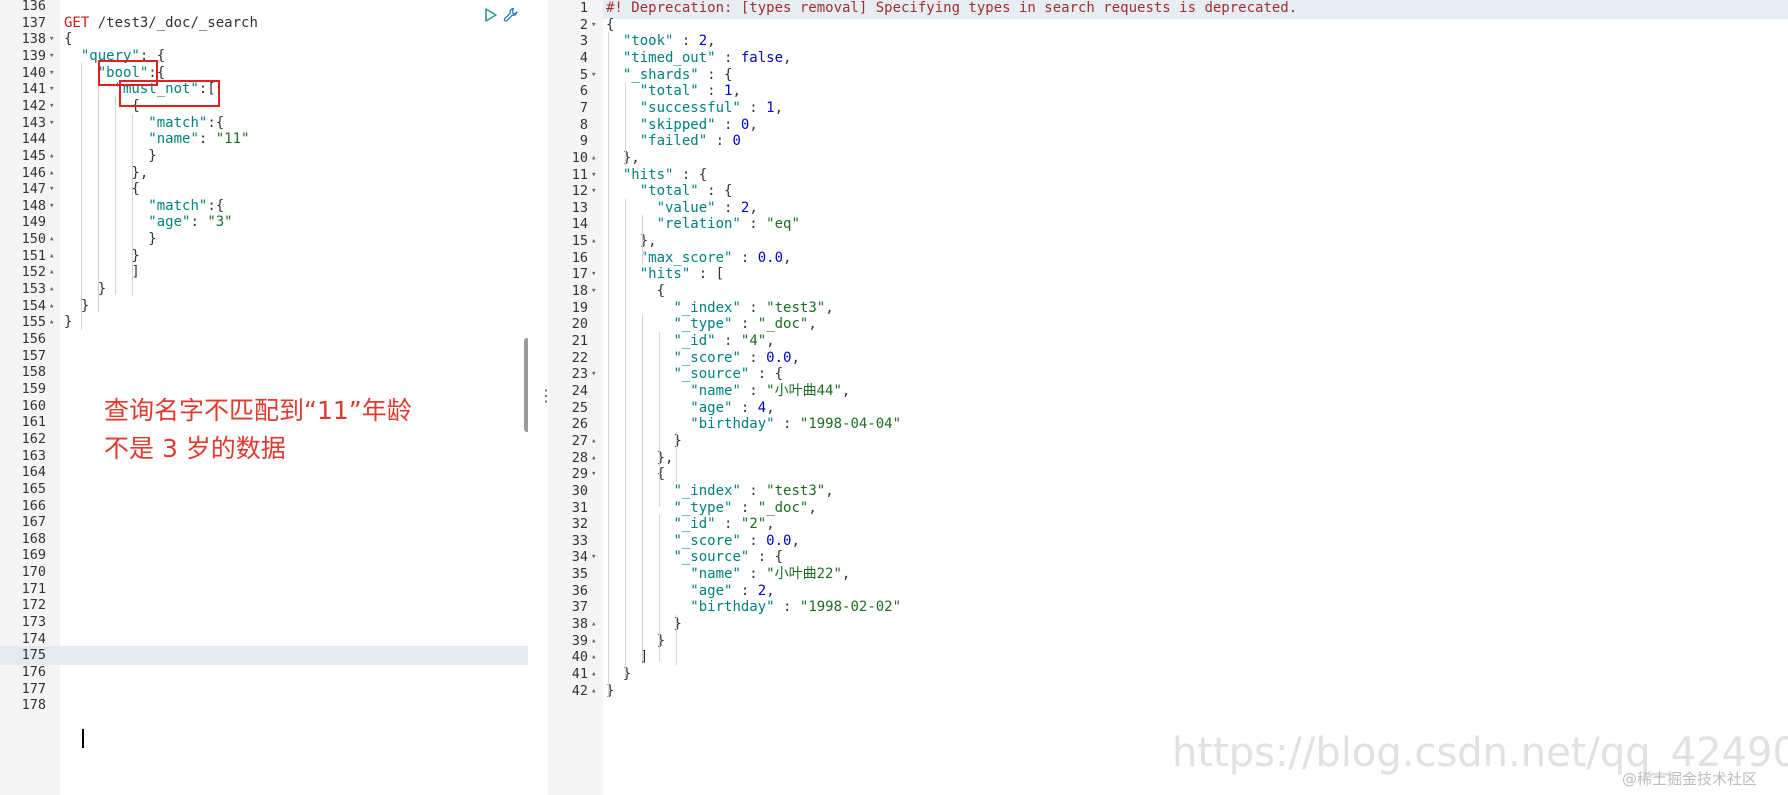 The height and width of the screenshot is (795, 1788). What do you see at coordinates (33, 705) in the screenshot?
I see `line-number: 178` at bounding box center [33, 705].